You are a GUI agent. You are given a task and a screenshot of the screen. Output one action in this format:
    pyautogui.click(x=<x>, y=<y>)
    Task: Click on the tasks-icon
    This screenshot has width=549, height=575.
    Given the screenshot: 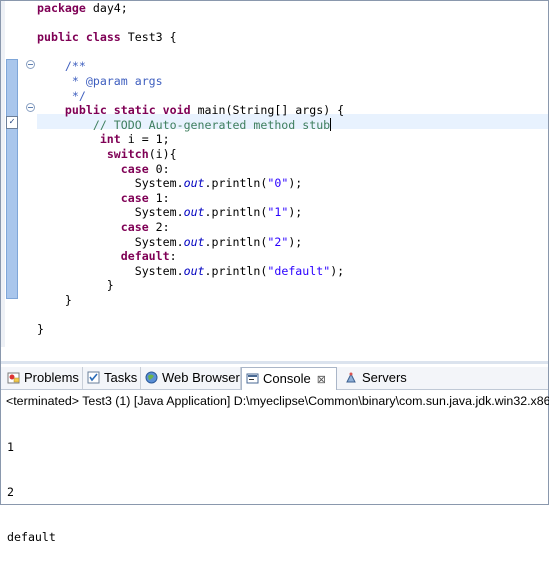 What is the action you would take?
    pyautogui.click(x=93, y=376)
    